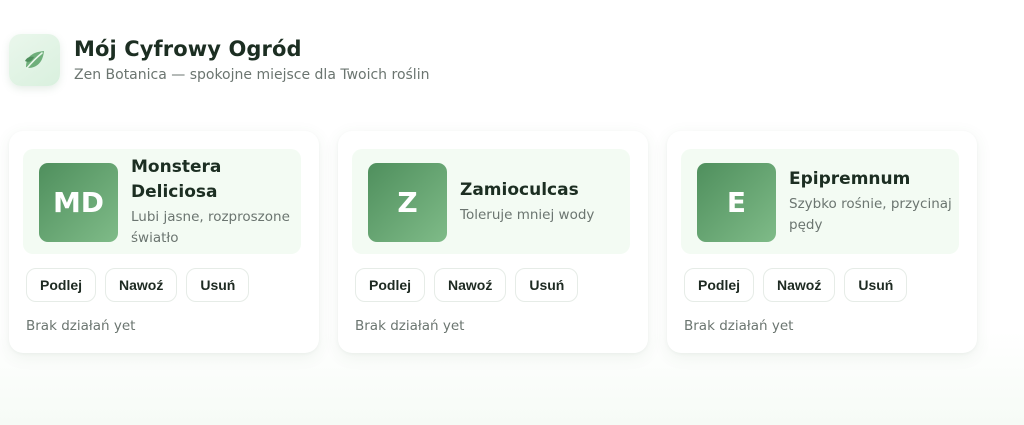 This screenshot has width=1024, height=425. I want to click on plant-description: Toleruje mniej wody, so click(527, 214).